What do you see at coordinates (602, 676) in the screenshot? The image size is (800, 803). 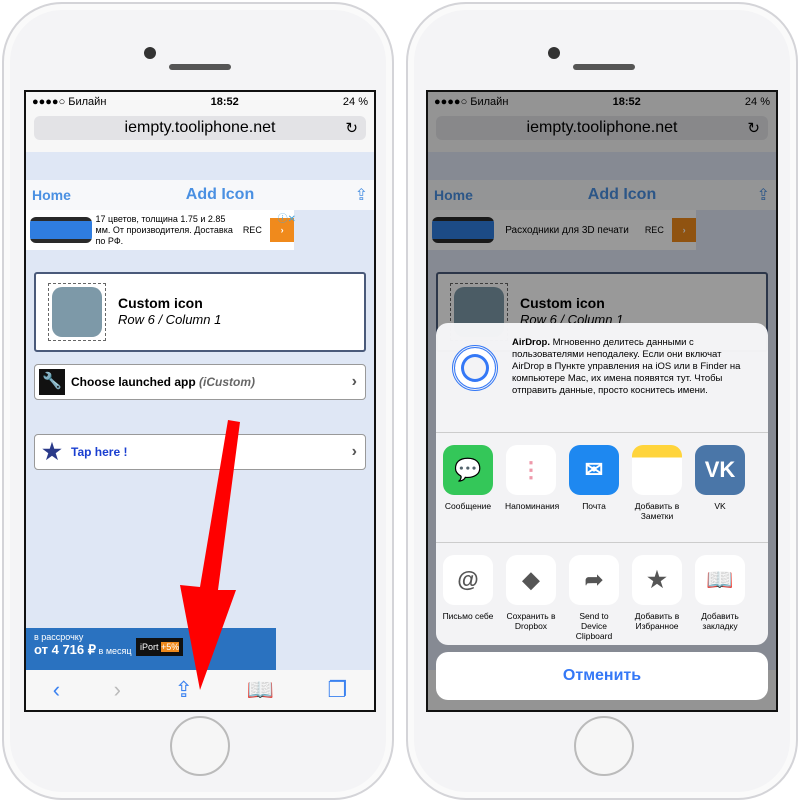 I see `cancel-button: Отменить` at bounding box center [602, 676].